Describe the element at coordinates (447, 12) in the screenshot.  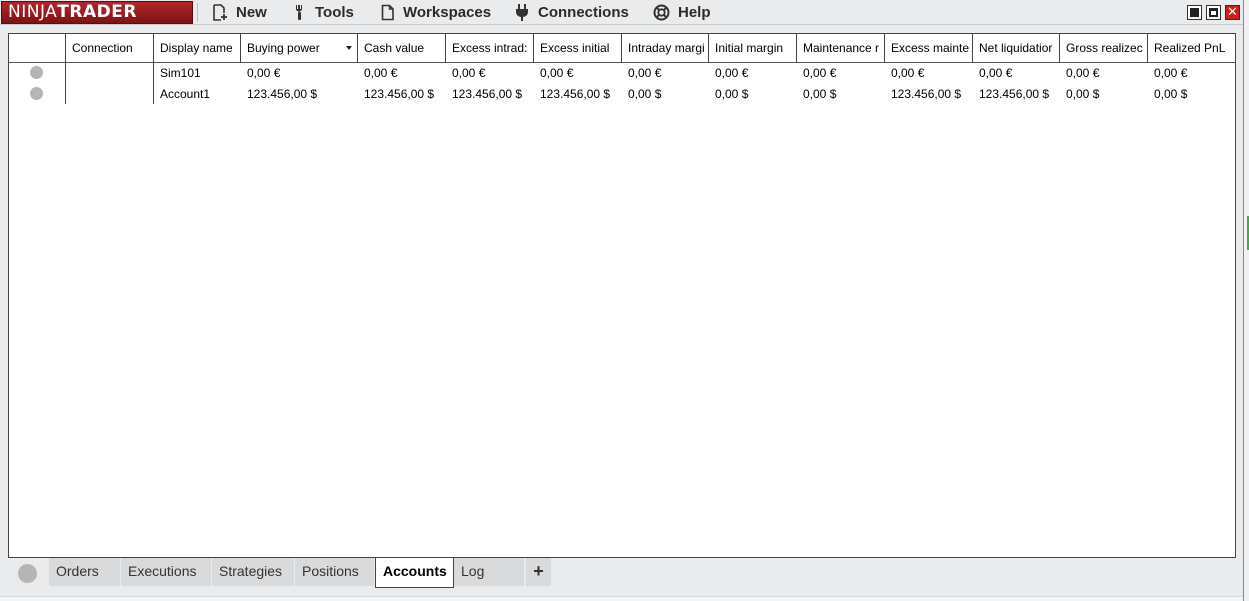
I see `menu-workspaces-label: Workspaces` at that location.